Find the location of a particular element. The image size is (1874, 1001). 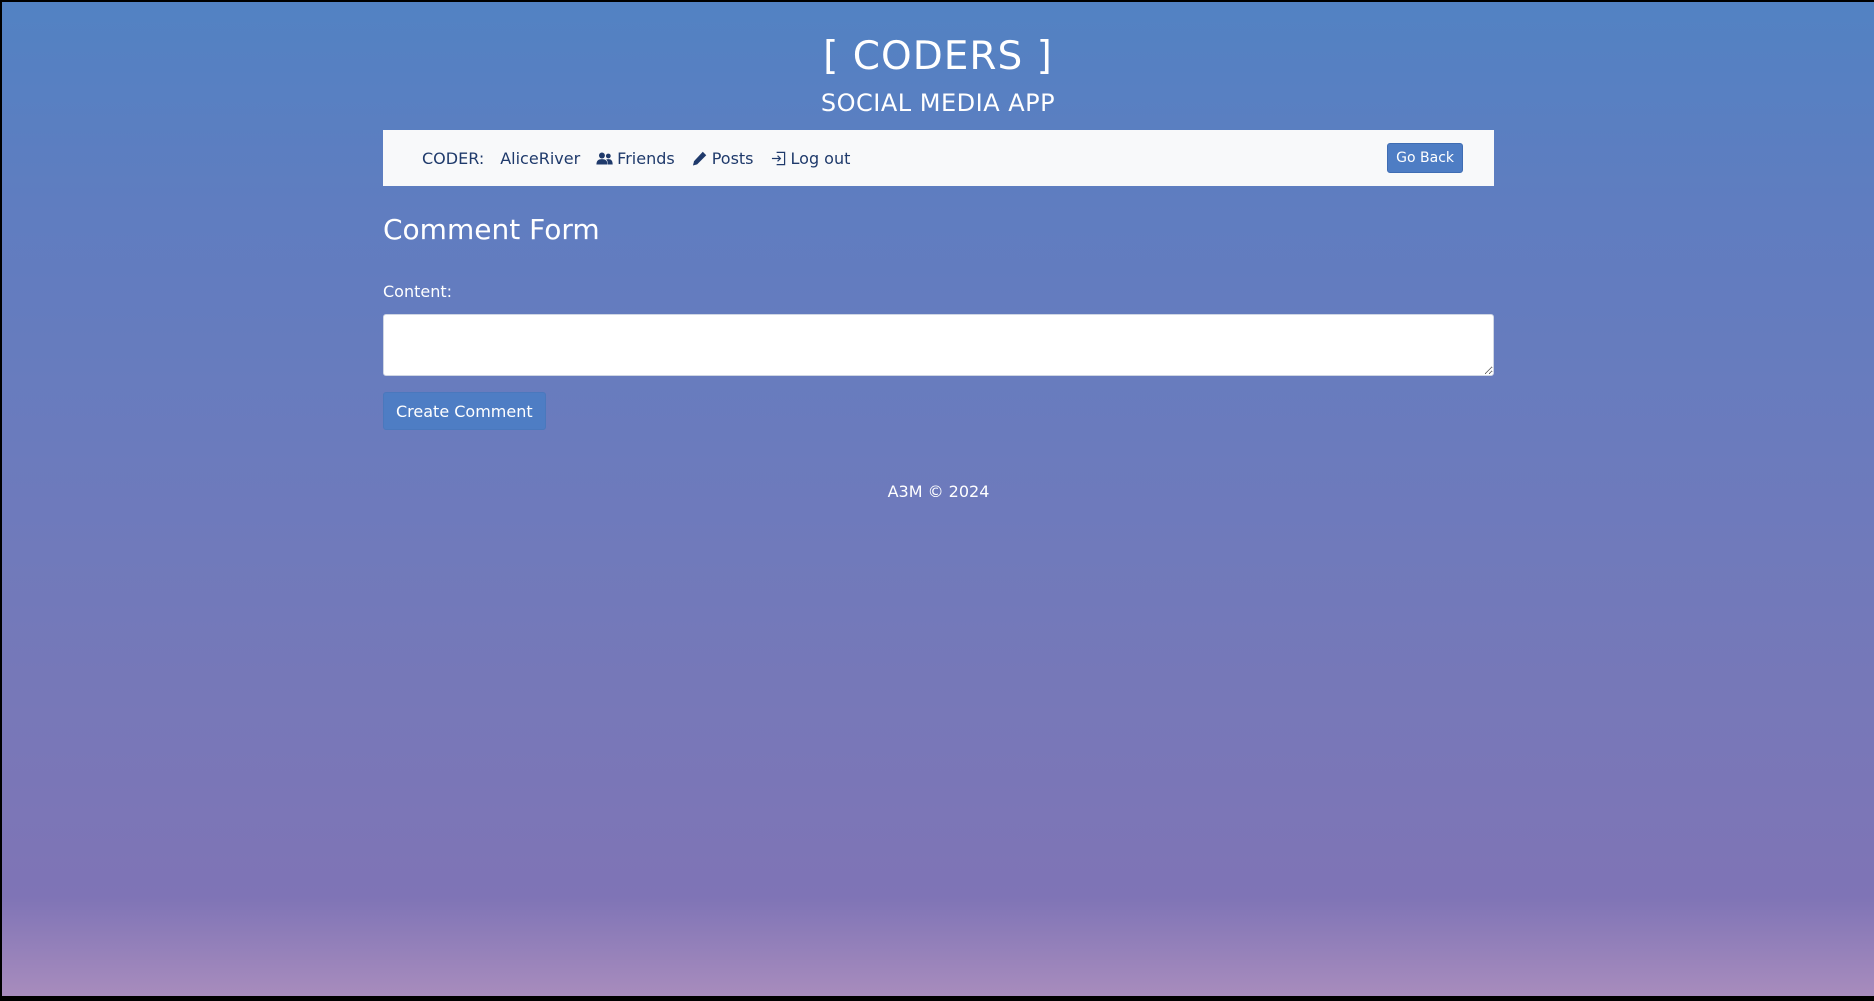

footer: A3M © 2024 is located at coordinates (938, 491).